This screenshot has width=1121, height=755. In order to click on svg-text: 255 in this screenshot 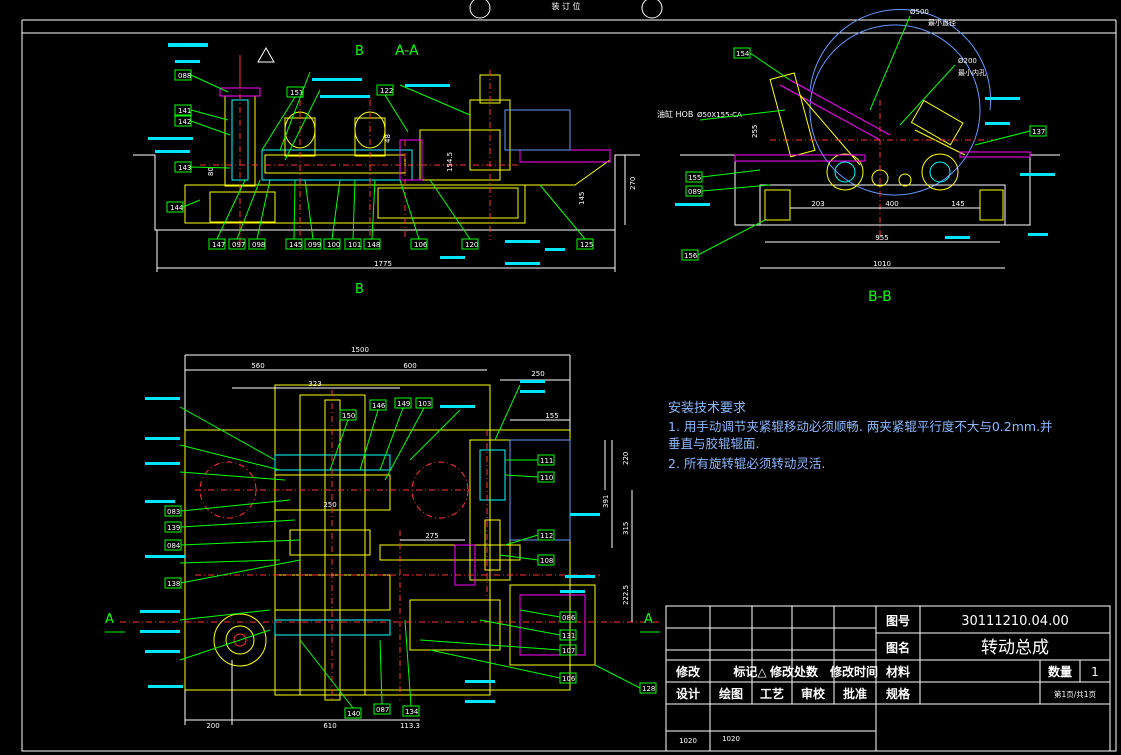, I will do `click(755, 131)`.